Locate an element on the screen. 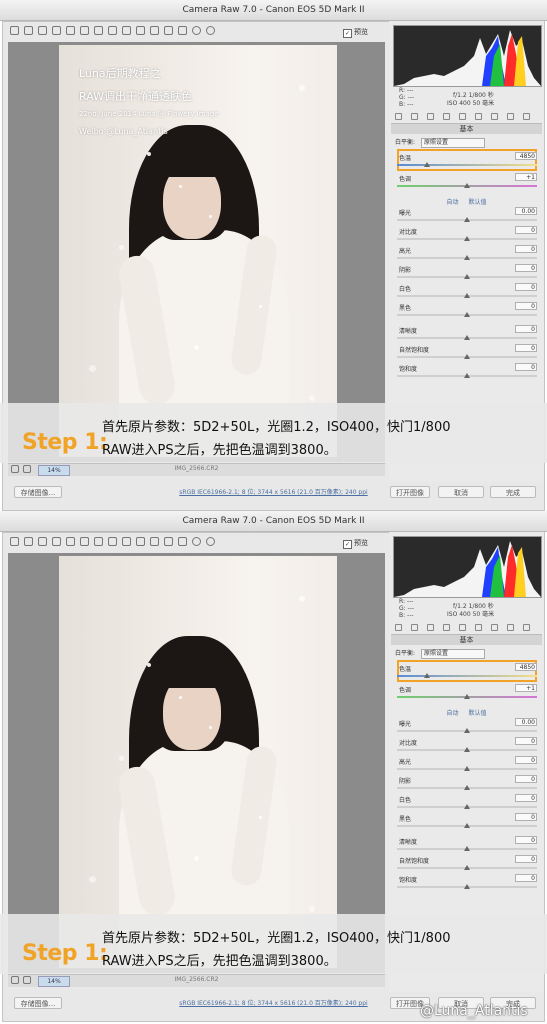  color-sampler-icon is located at coordinates (56, 30).